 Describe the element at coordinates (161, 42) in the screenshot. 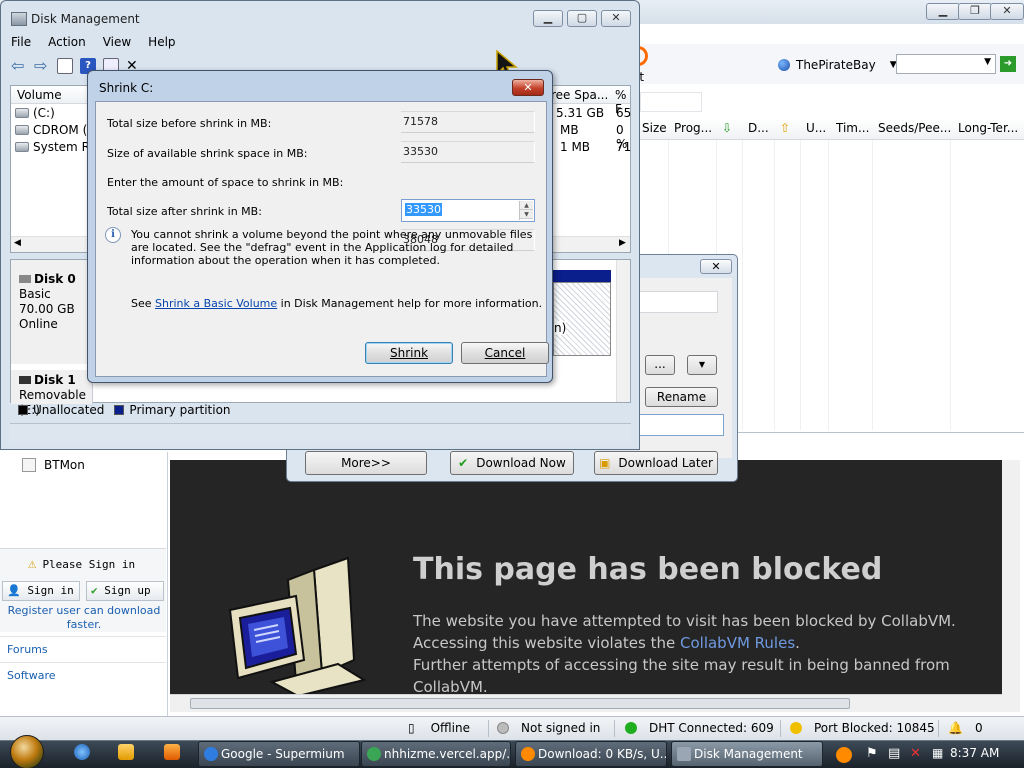

I see `menu-help: Help` at that location.